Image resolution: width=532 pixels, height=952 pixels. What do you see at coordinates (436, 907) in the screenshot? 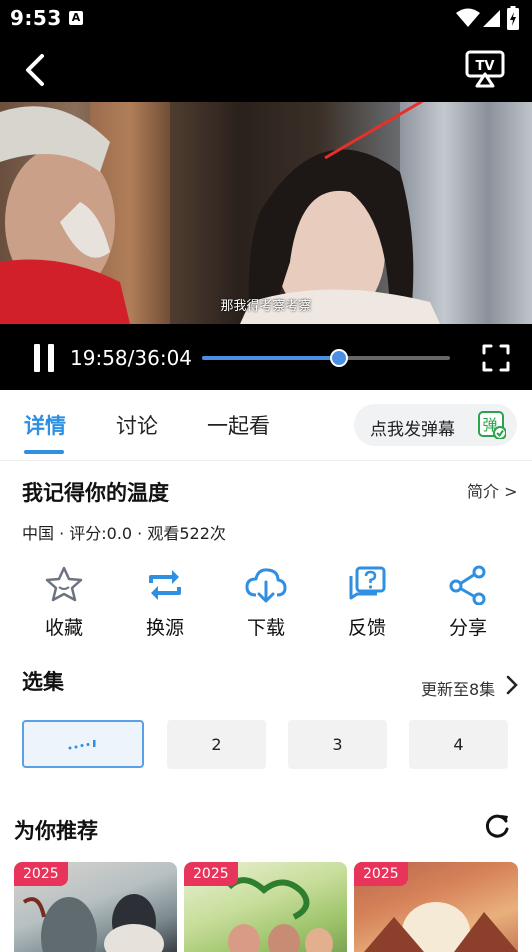
I see `recommend-poster-3: 2025` at bounding box center [436, 907].